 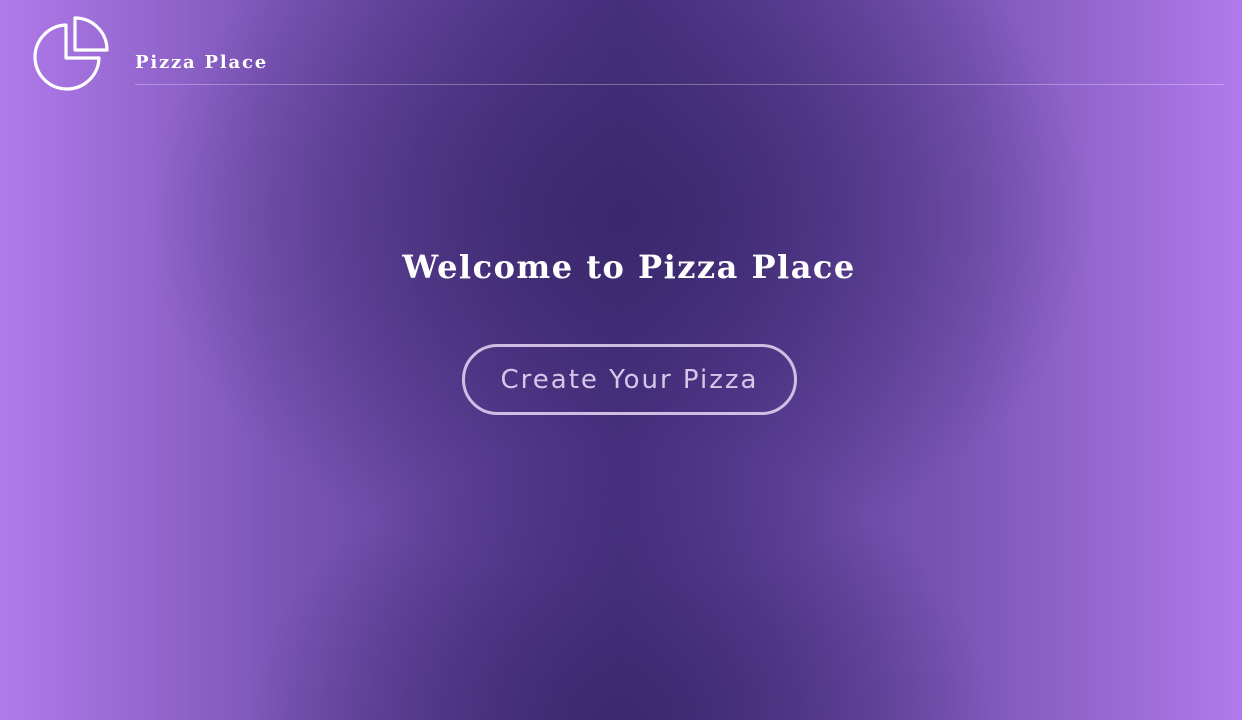 I want to click on header-divider, so click(x=679, y=84).